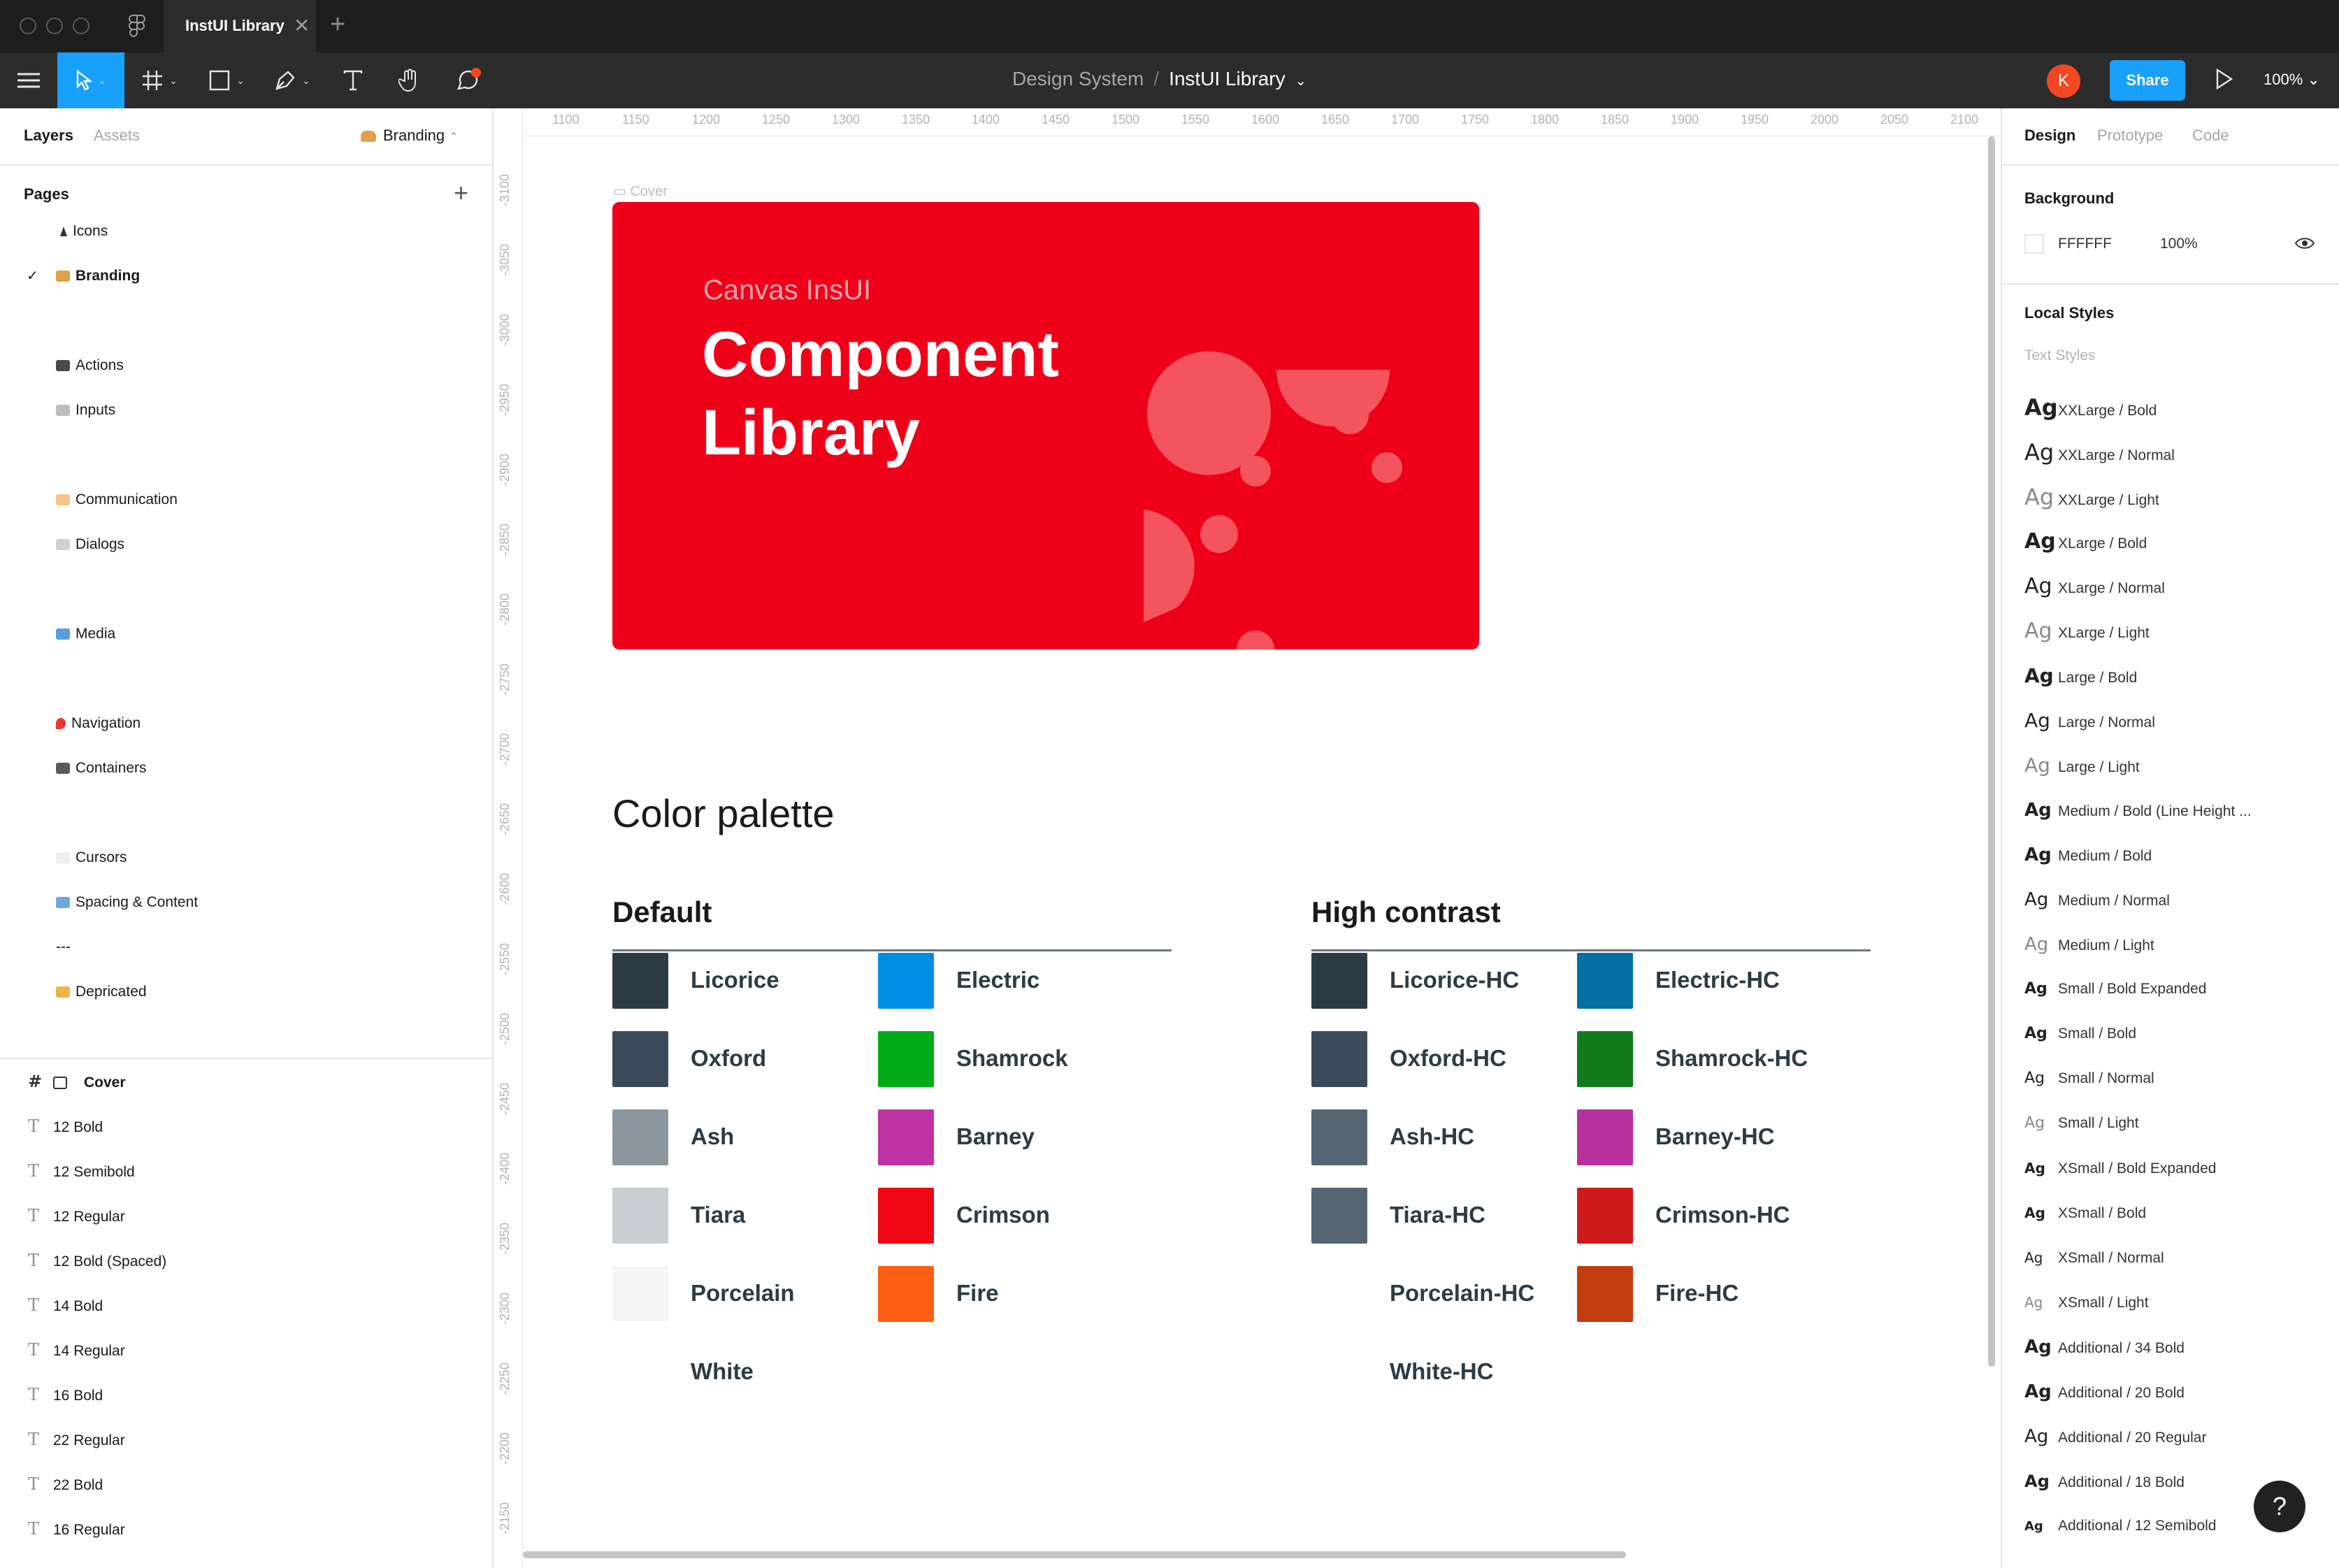 This screenshot has height=1568, width=2339. What do you see at coordinates (2171, 1392) in the screenshot?
I see `text-style-item: Ag Additional / 20 Bold` at bounding box center [2171, 1392].